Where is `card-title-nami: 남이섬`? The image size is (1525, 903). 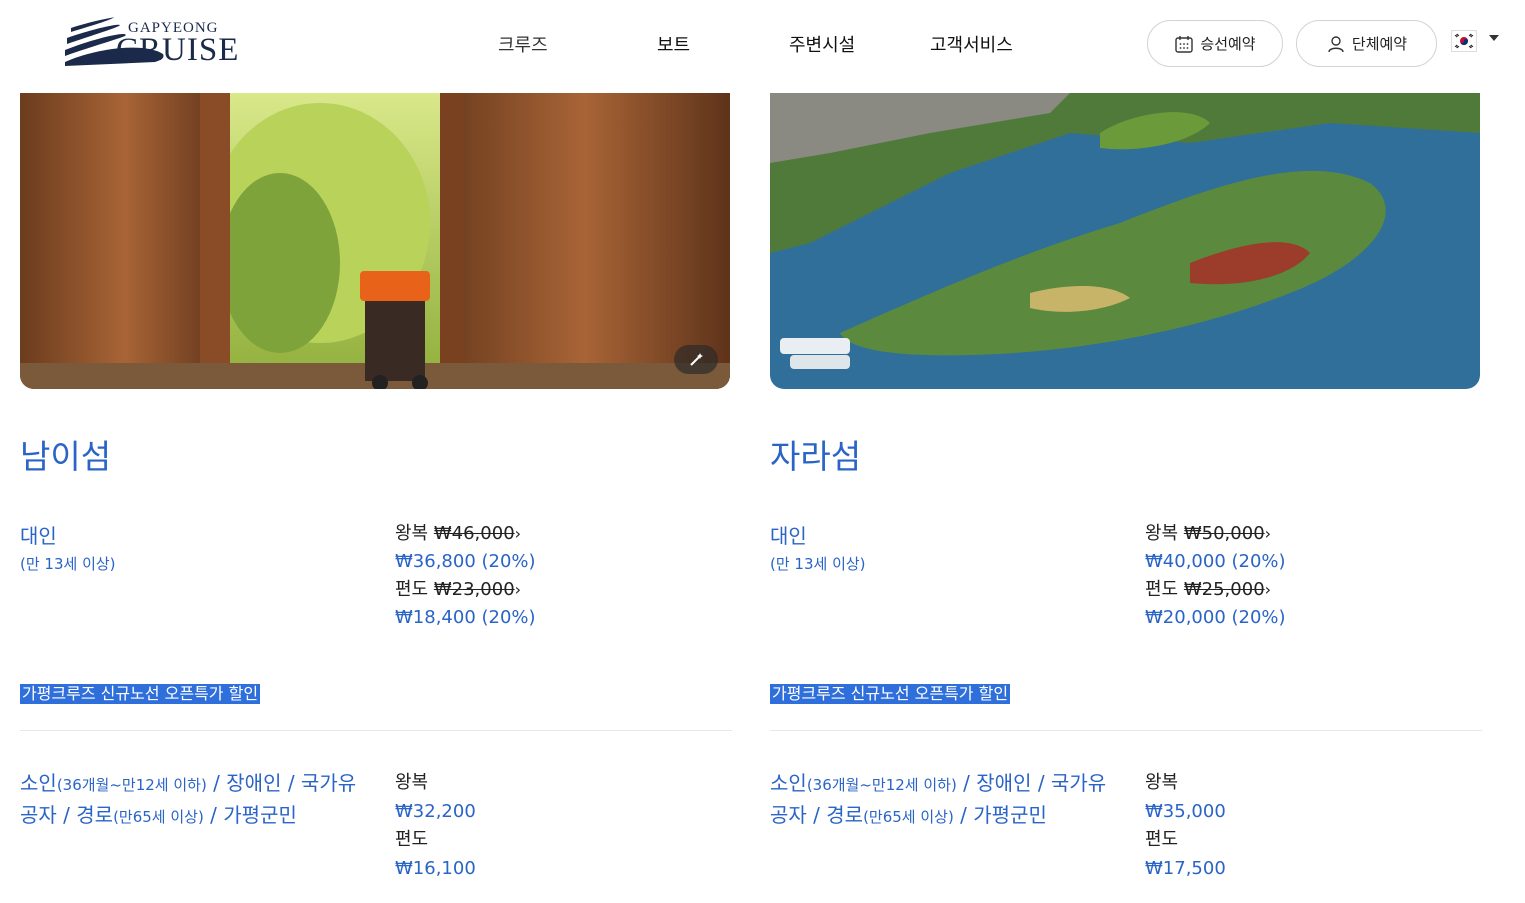 card-title-nami: 남이섬 is located at coordinates (66, 456).